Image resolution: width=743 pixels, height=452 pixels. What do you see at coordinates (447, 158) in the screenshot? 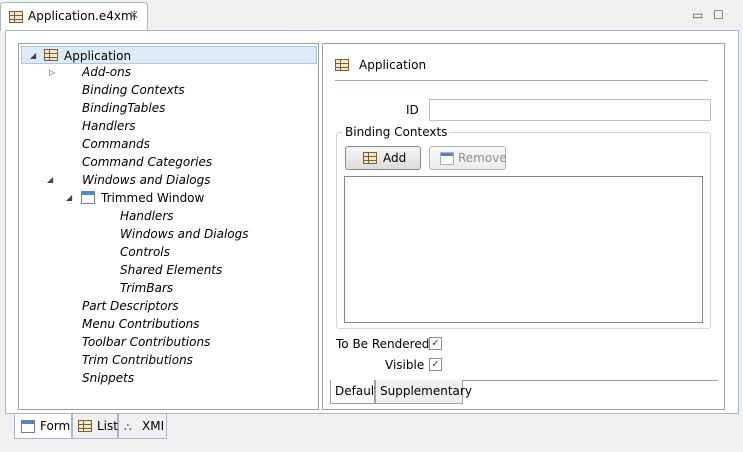
I see `remove-icon` at bounding box center [447, 158].